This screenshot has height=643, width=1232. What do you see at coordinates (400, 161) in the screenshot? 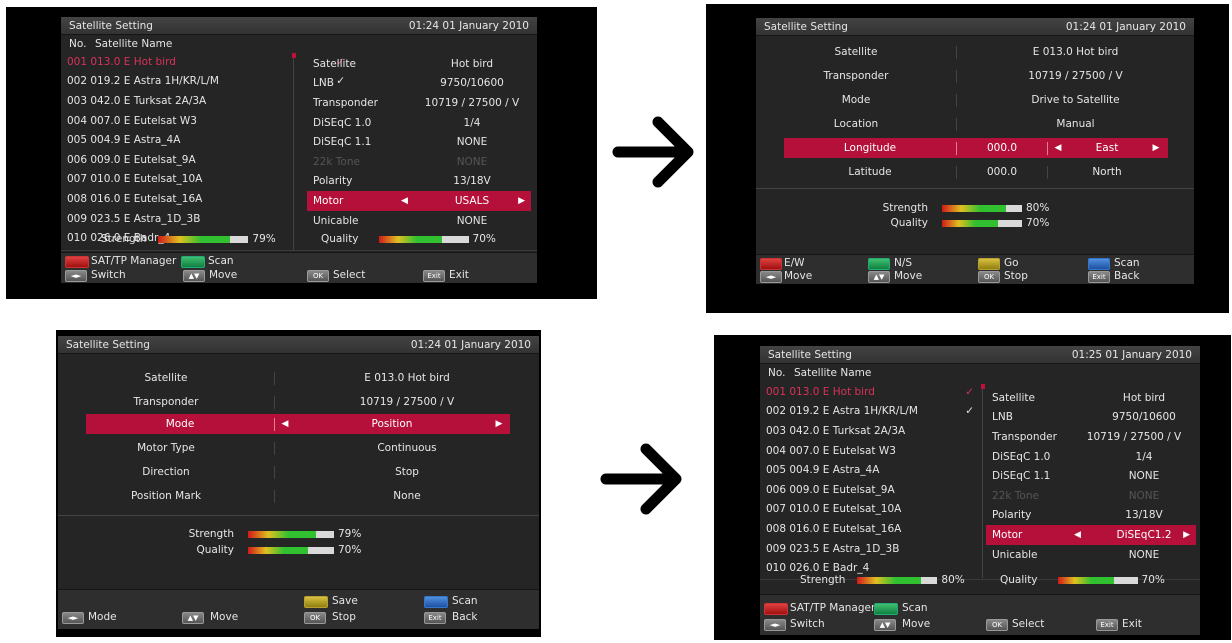
I see `param-22k-tone: 22k Tone NONE` at bounding box center [400, 161].